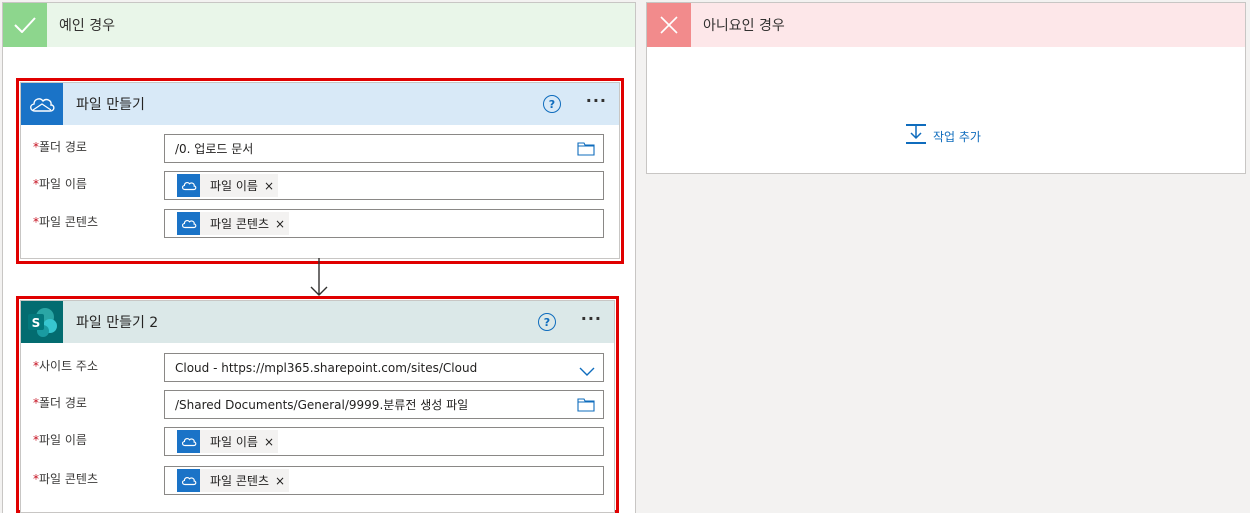 The width and height of the screenshot is (1250, 513). I want to click on yes-branch-header: 예인 경우, so click(319, 25).